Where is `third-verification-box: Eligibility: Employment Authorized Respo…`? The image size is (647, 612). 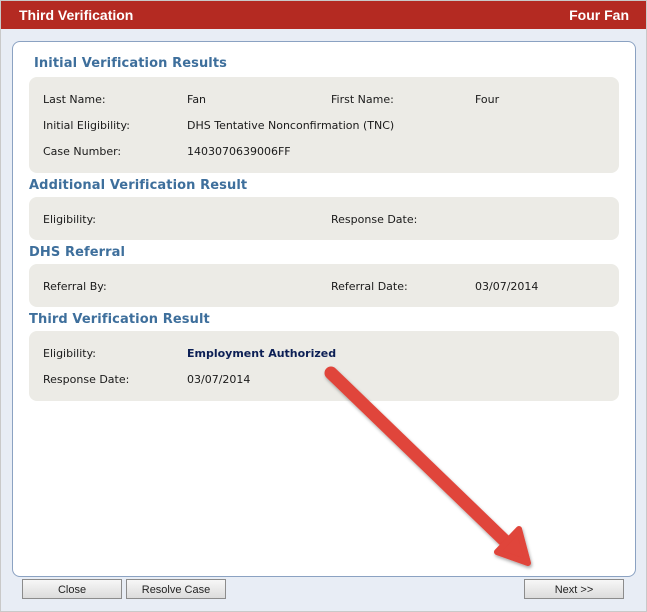 third-verification-box: Eligibility: Employment Authorized Respo… is located at coordinates (324, 366).